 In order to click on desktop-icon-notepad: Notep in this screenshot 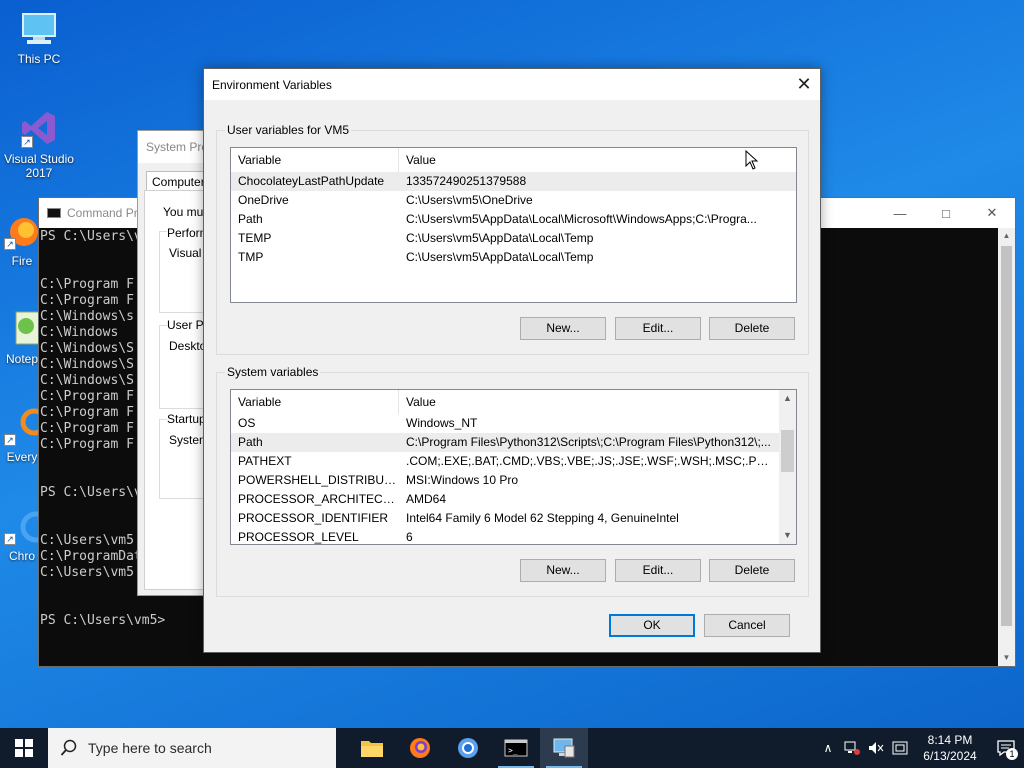, I will do `click(22, 337)`.